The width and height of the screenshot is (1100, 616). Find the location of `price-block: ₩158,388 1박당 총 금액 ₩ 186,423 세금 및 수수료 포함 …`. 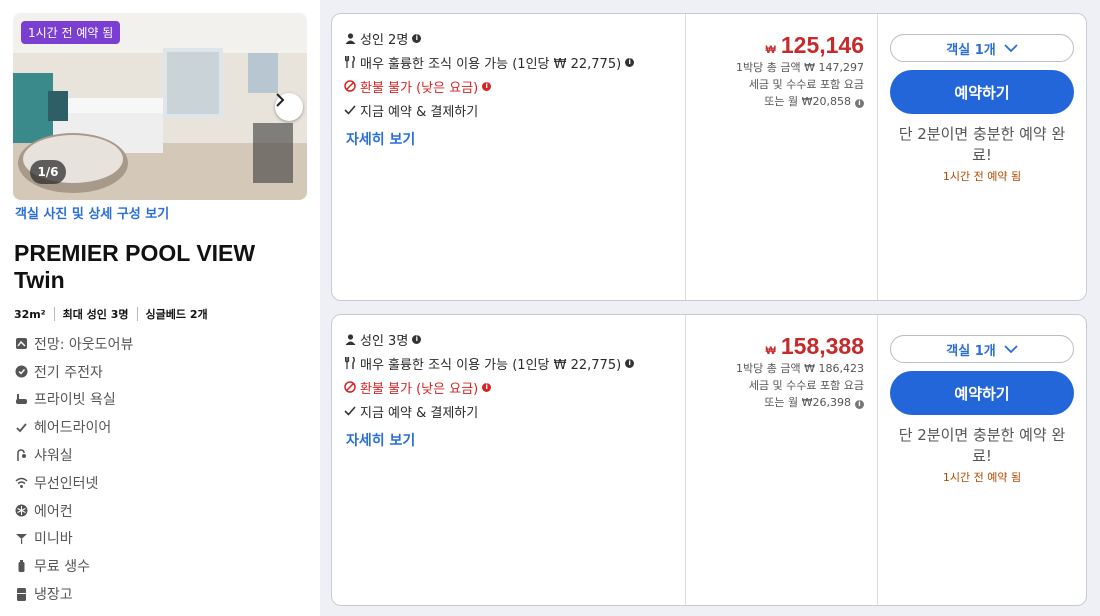

price-block: ₩158,388 1박당 총 금액 ₩ 186,423 세금 및 수수료 포함 … is located at coordinates (800, 372).